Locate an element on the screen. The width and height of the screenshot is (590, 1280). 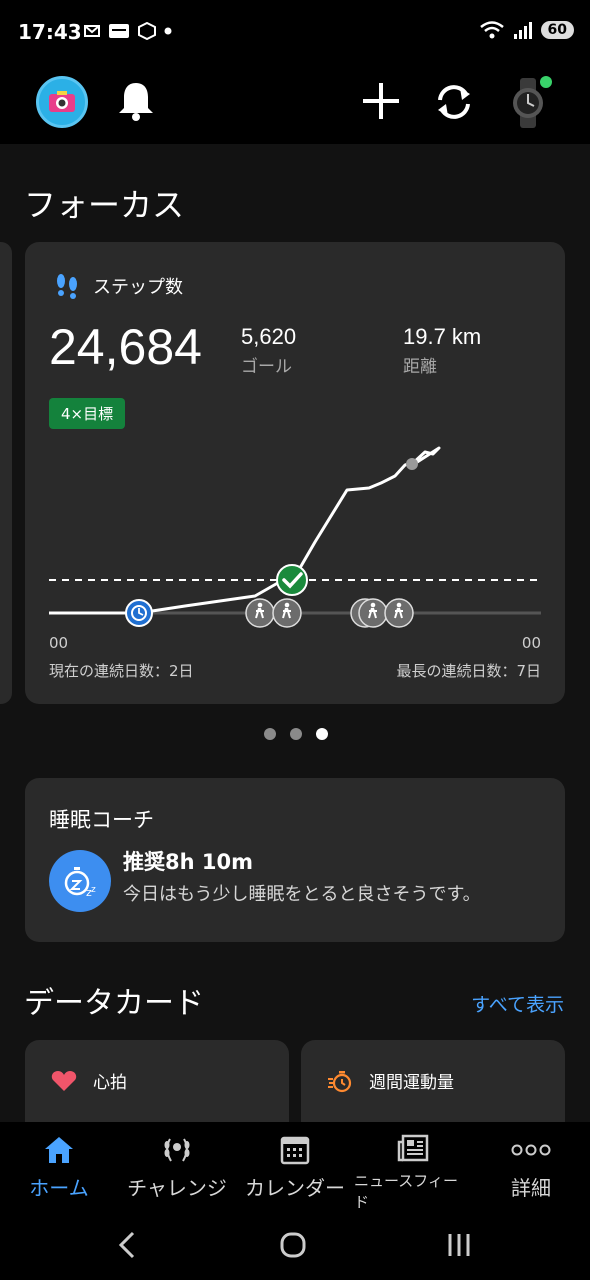
steps-label: ステップ数 is located at coordinates (138, 287).